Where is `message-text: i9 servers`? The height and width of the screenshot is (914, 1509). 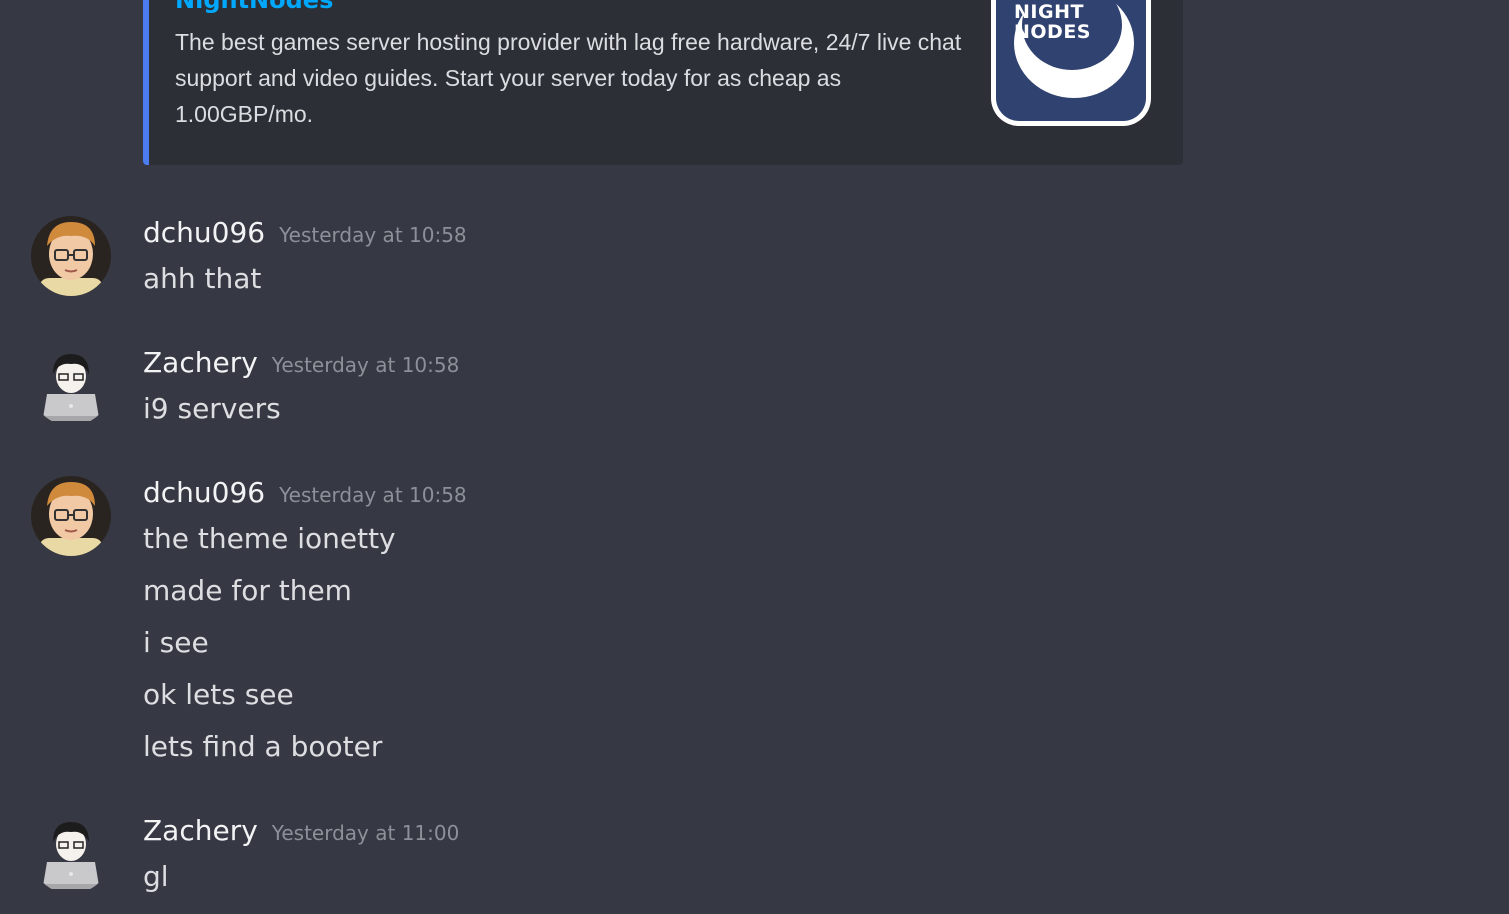
message-text: i9 servers is located at coordinates (212, 408).